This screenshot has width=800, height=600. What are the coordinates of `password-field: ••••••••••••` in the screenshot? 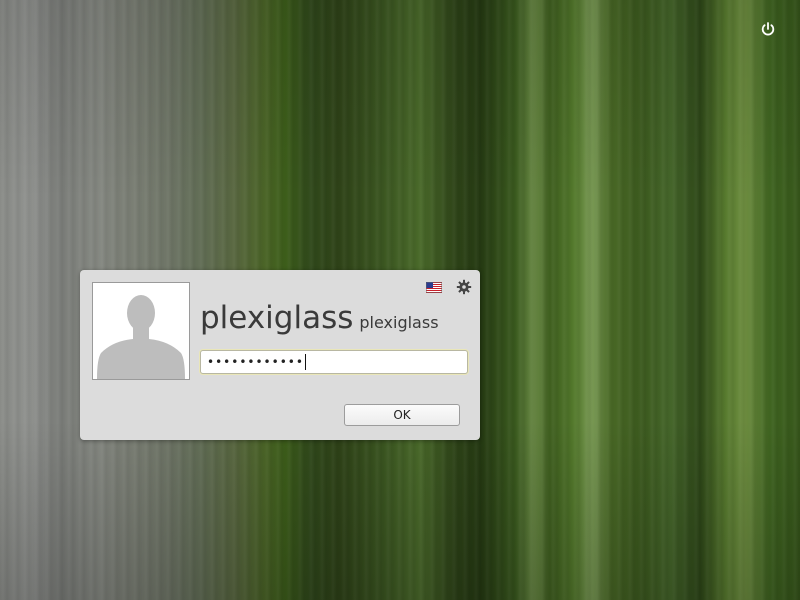 It's located at (334, 362).